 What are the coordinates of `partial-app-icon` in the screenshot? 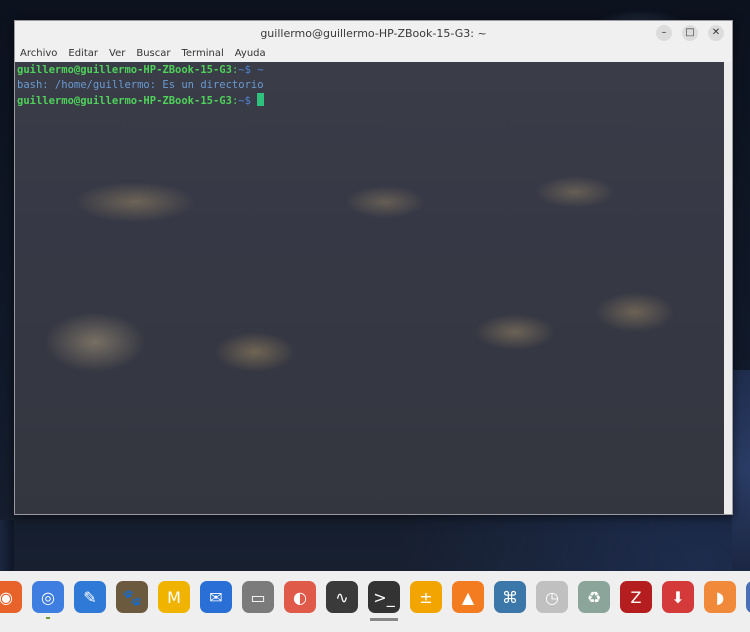 It's located at (748, 597).